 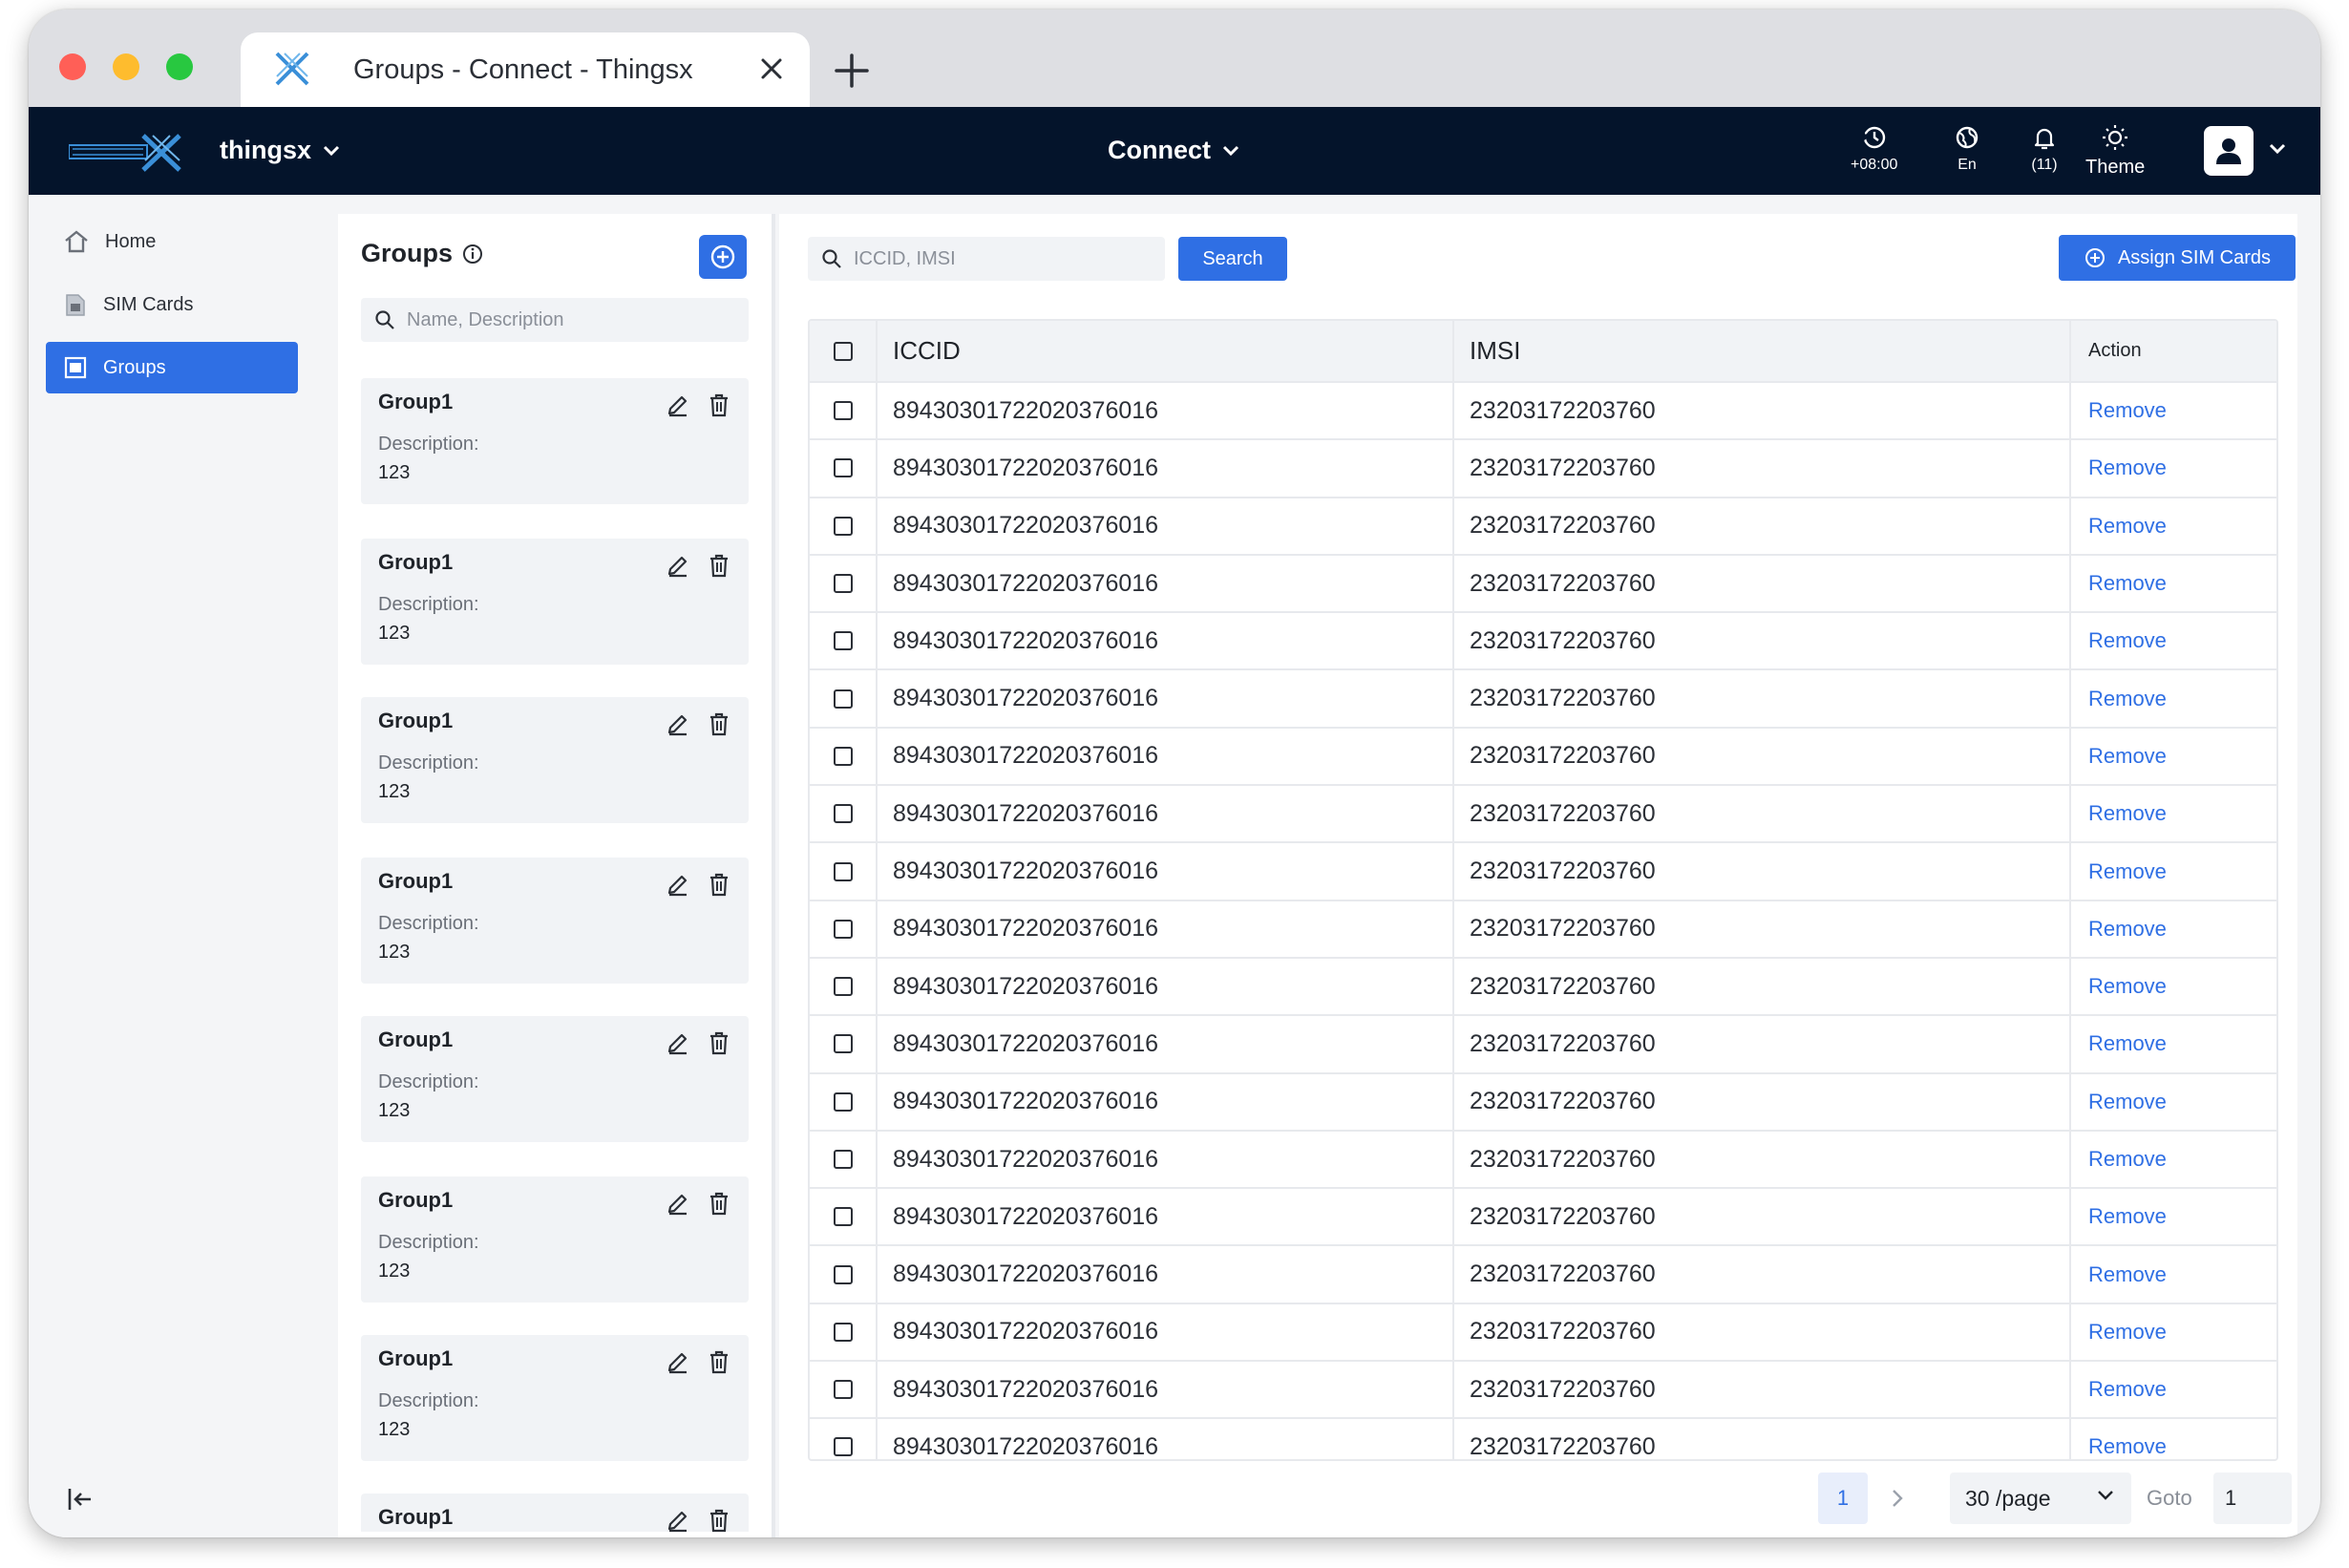 I want to click on chevron-down-icon, so click(x=2277, y=149).